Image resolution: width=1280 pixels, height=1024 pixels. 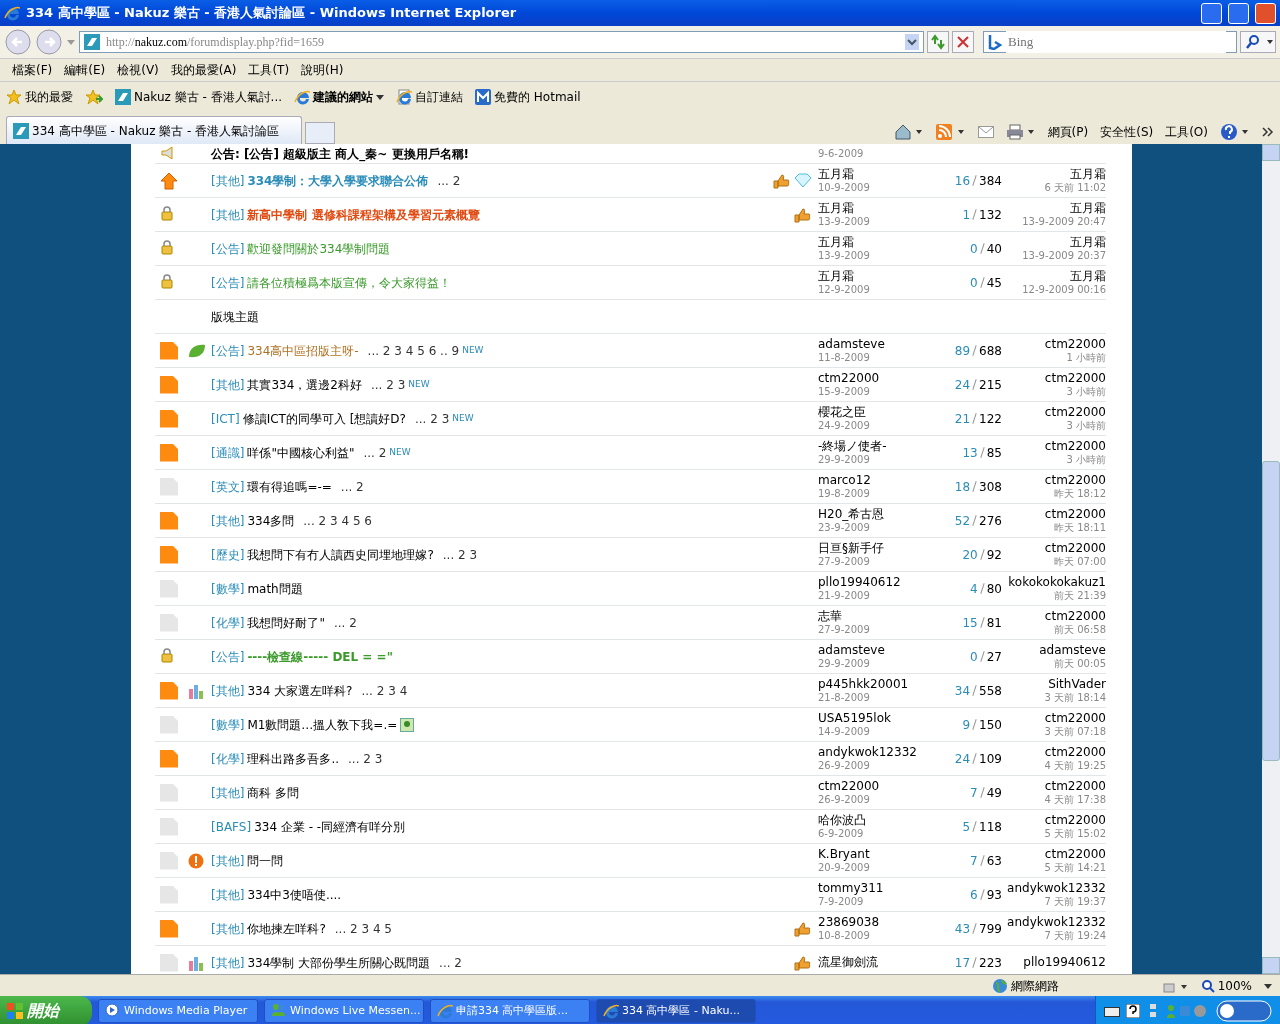 What do you see at coordinates (322, 724) in the screenshot?
I see `thread-title-link: M1數問題…搵人敎下我=.=` at bounding box center [322, 724].